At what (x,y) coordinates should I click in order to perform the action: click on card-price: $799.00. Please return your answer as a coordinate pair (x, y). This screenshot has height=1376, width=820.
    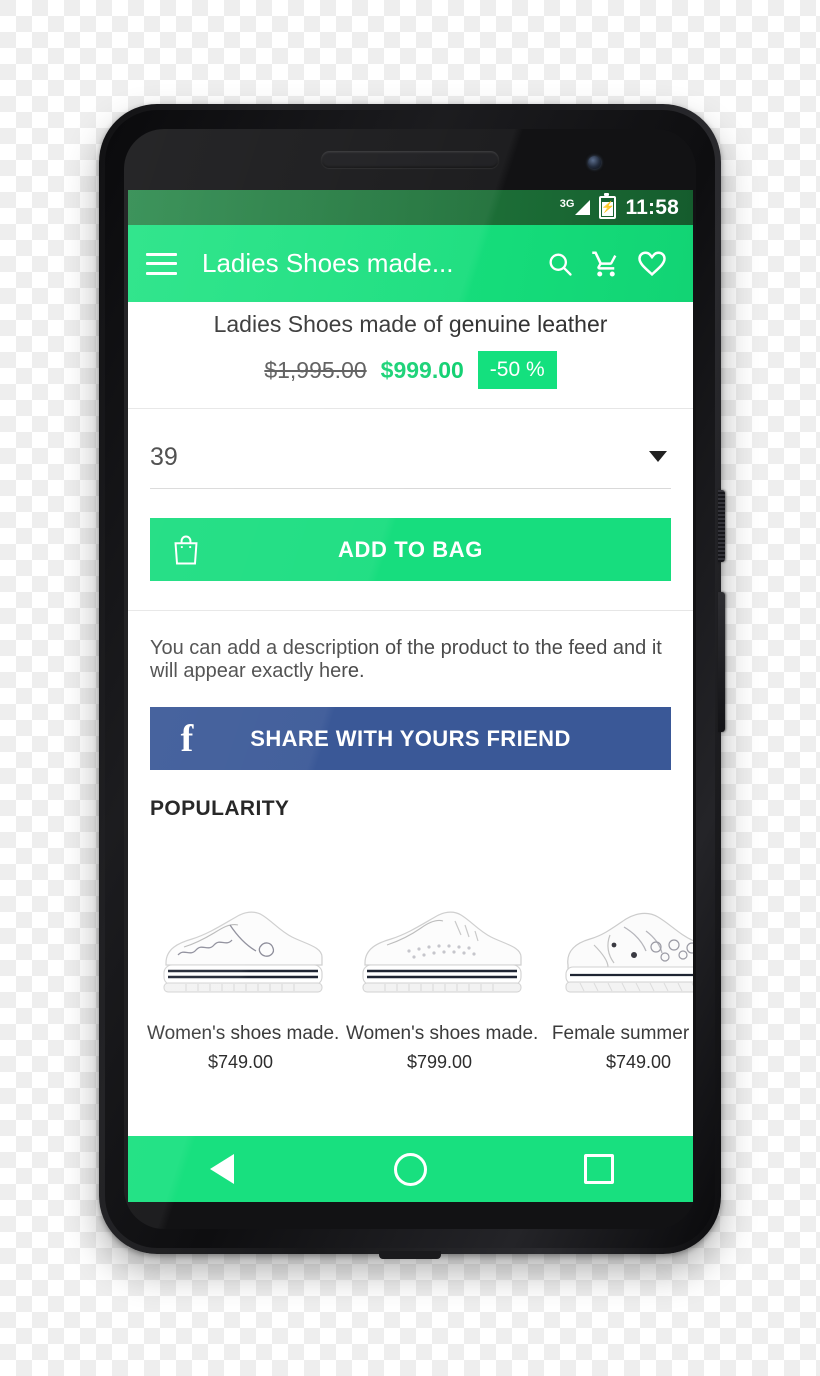
    Looking at the image, I should click on (439, 1062).